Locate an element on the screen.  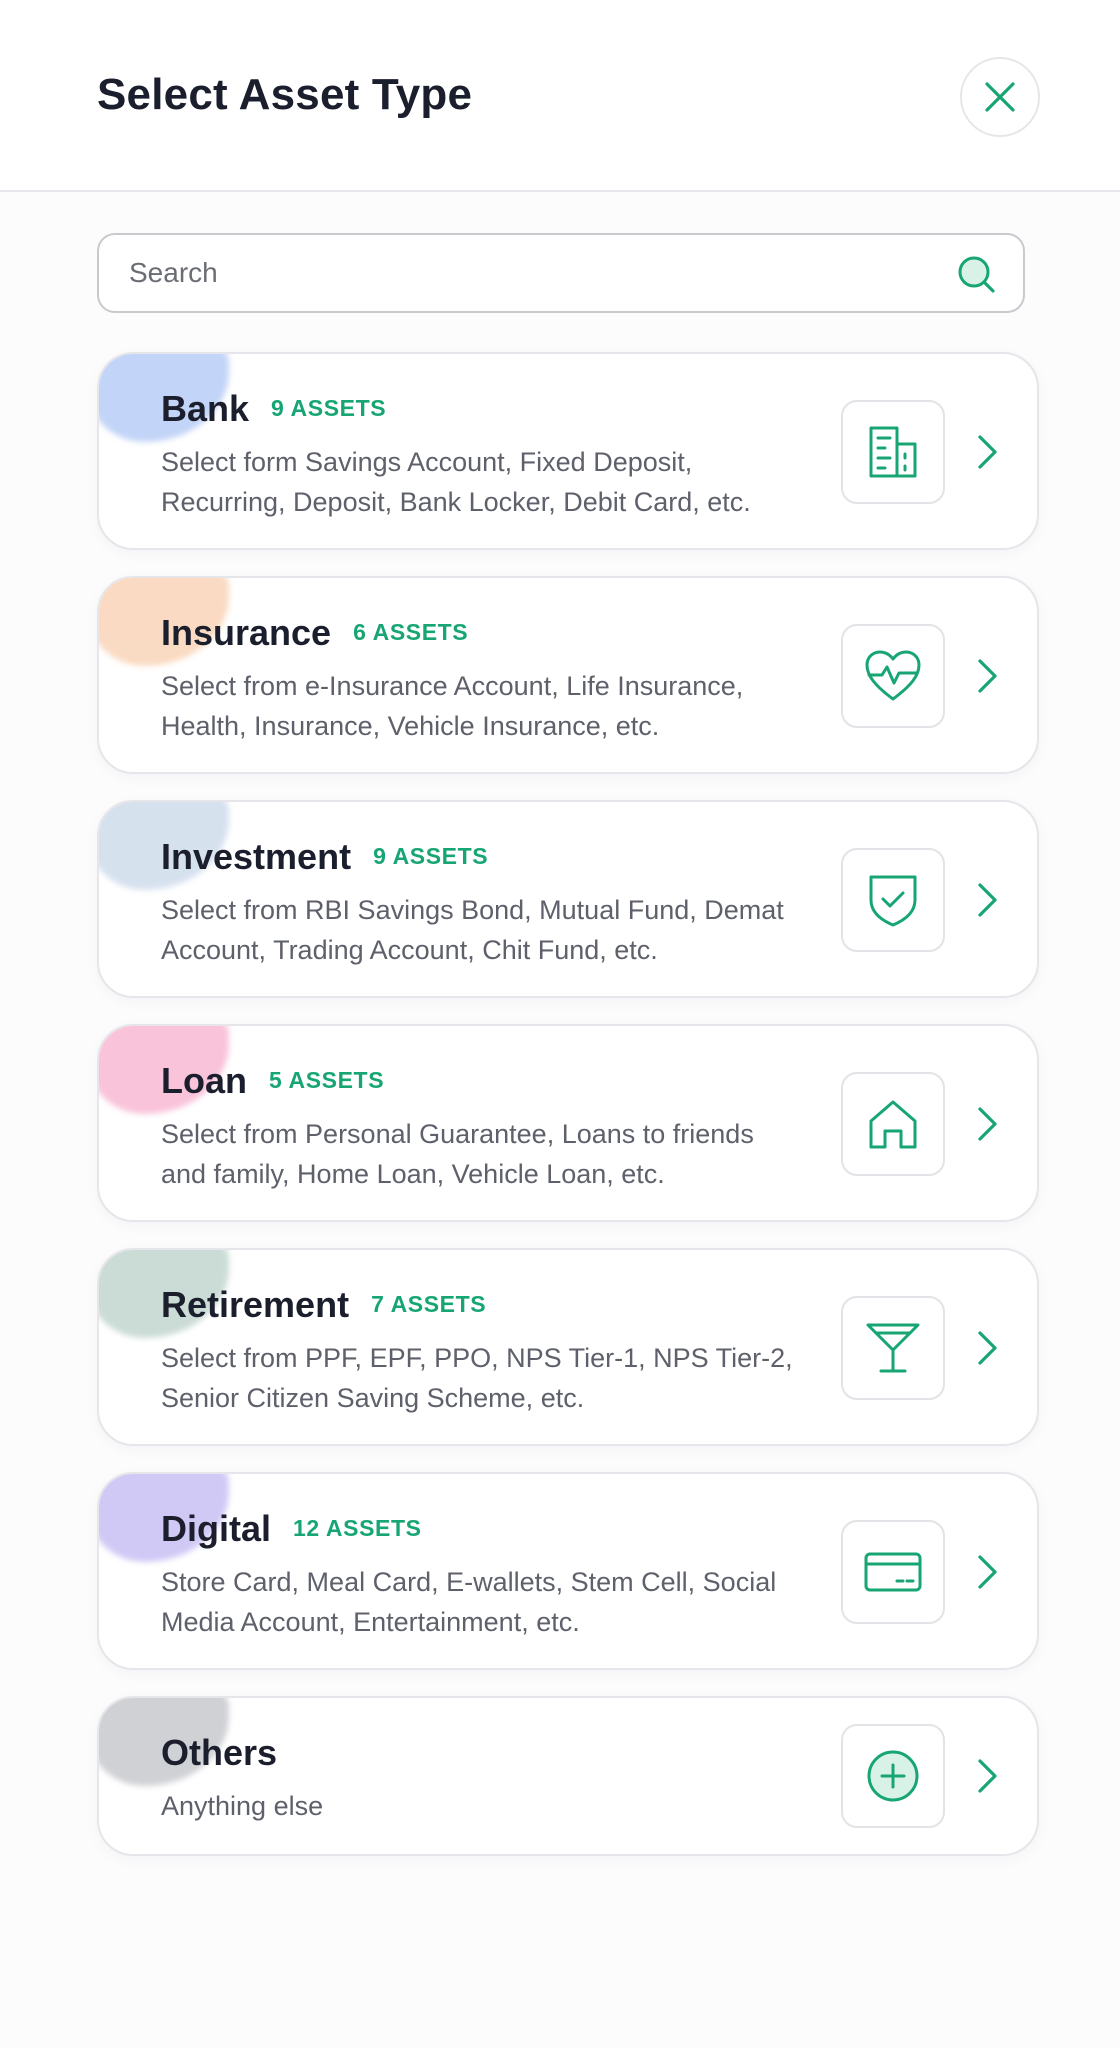
header: Select Asset Type is located at coordinates (560, 96).